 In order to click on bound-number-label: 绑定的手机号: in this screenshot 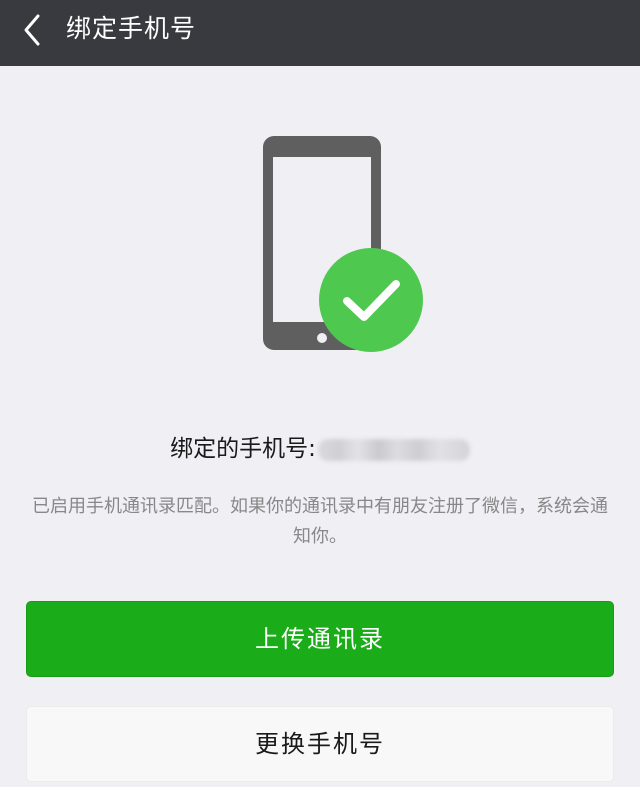, I will do `click(243, 449)`.